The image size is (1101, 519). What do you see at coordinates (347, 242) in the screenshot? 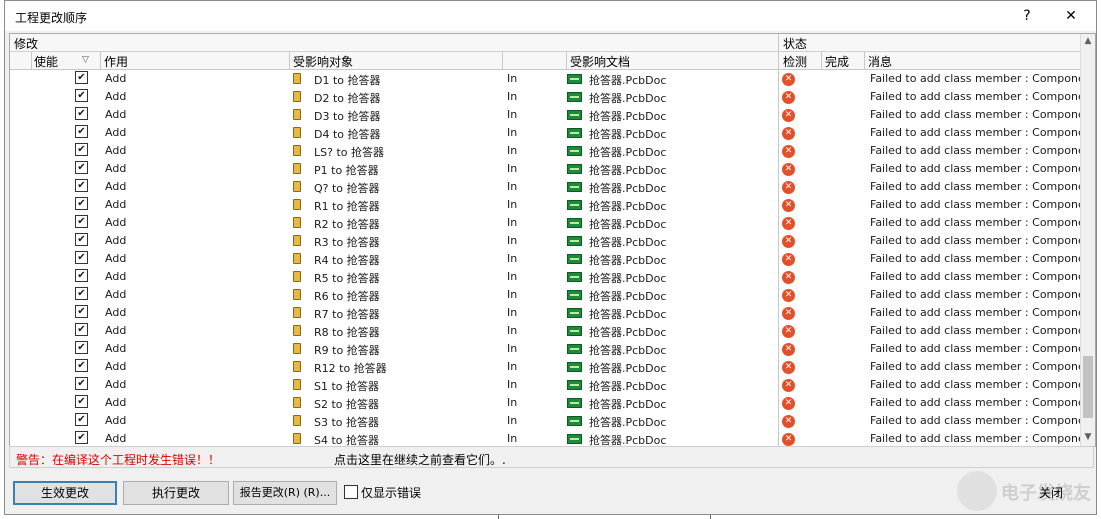
I see `affected-object-cell: R3 to 抢答器` at bounding box center [347, 242].